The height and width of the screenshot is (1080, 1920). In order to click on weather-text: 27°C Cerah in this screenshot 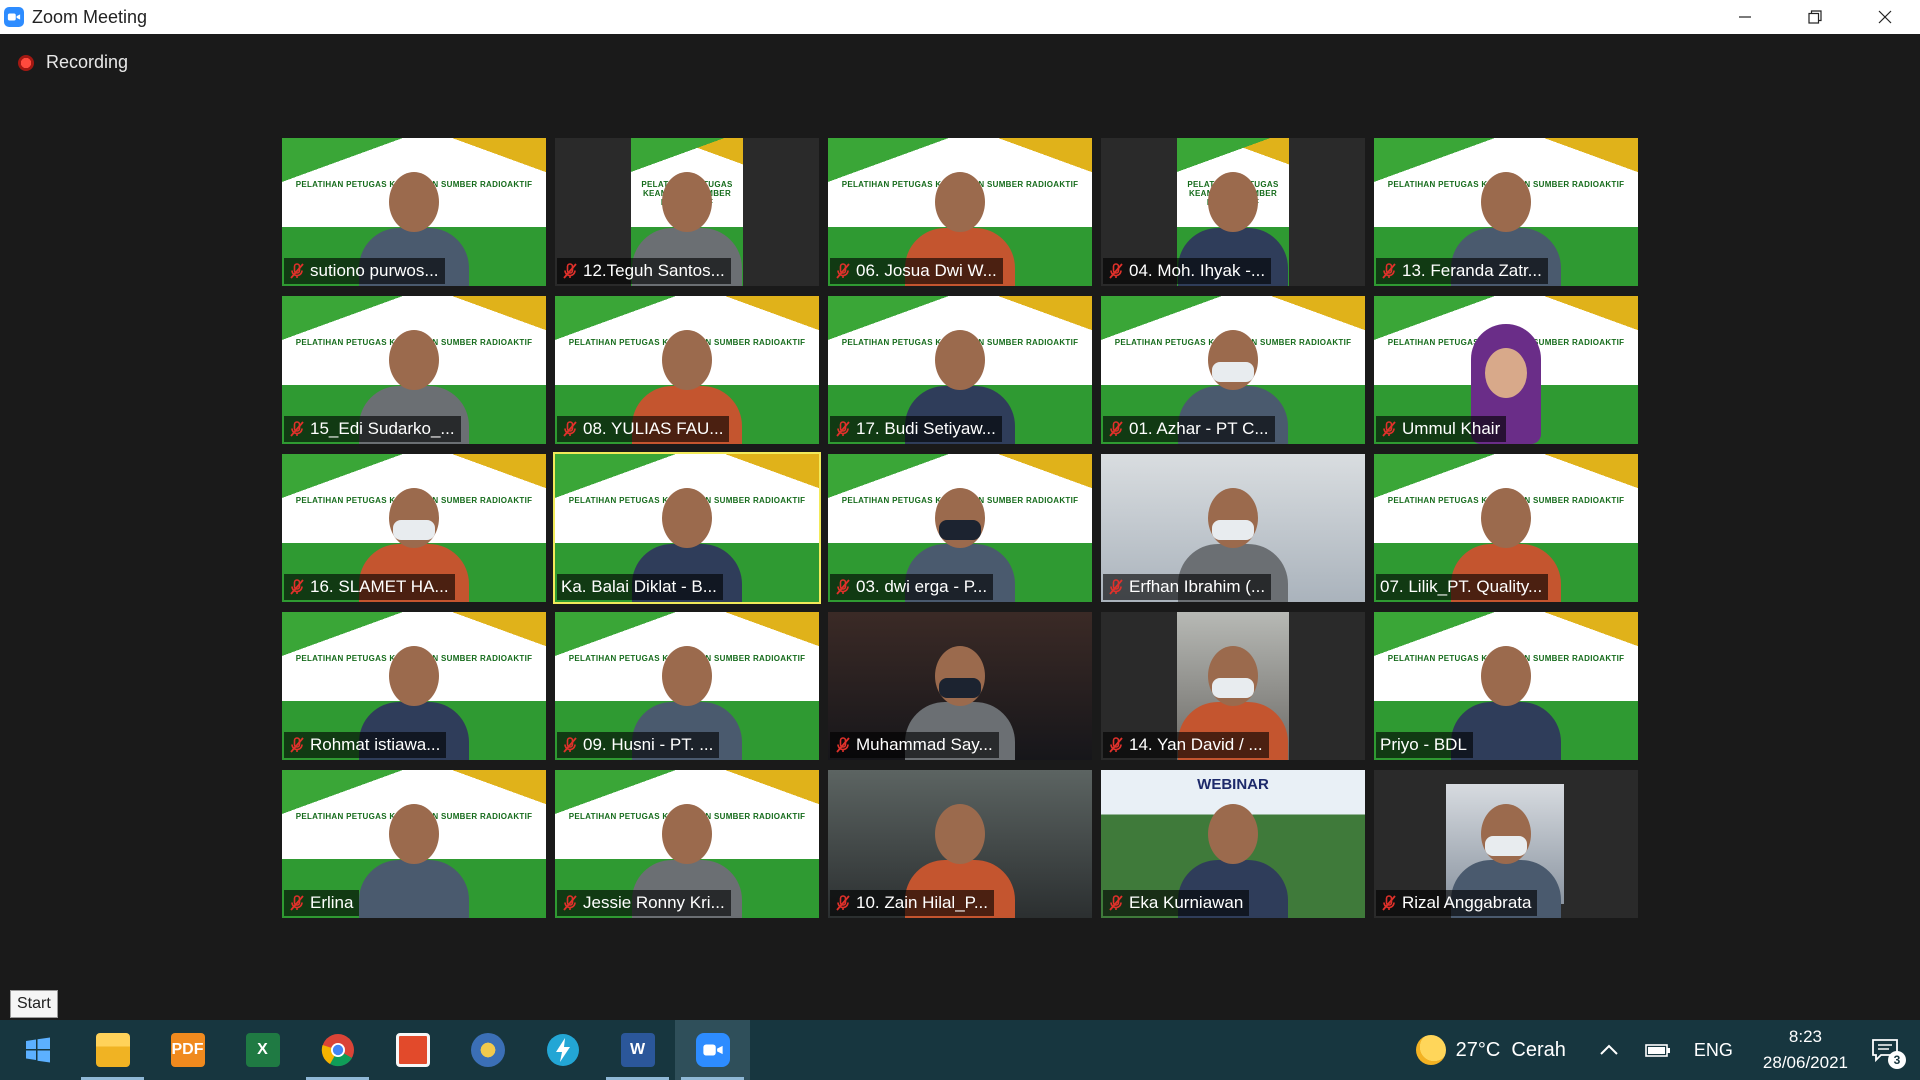, I will do `click(1510, 1049)`.